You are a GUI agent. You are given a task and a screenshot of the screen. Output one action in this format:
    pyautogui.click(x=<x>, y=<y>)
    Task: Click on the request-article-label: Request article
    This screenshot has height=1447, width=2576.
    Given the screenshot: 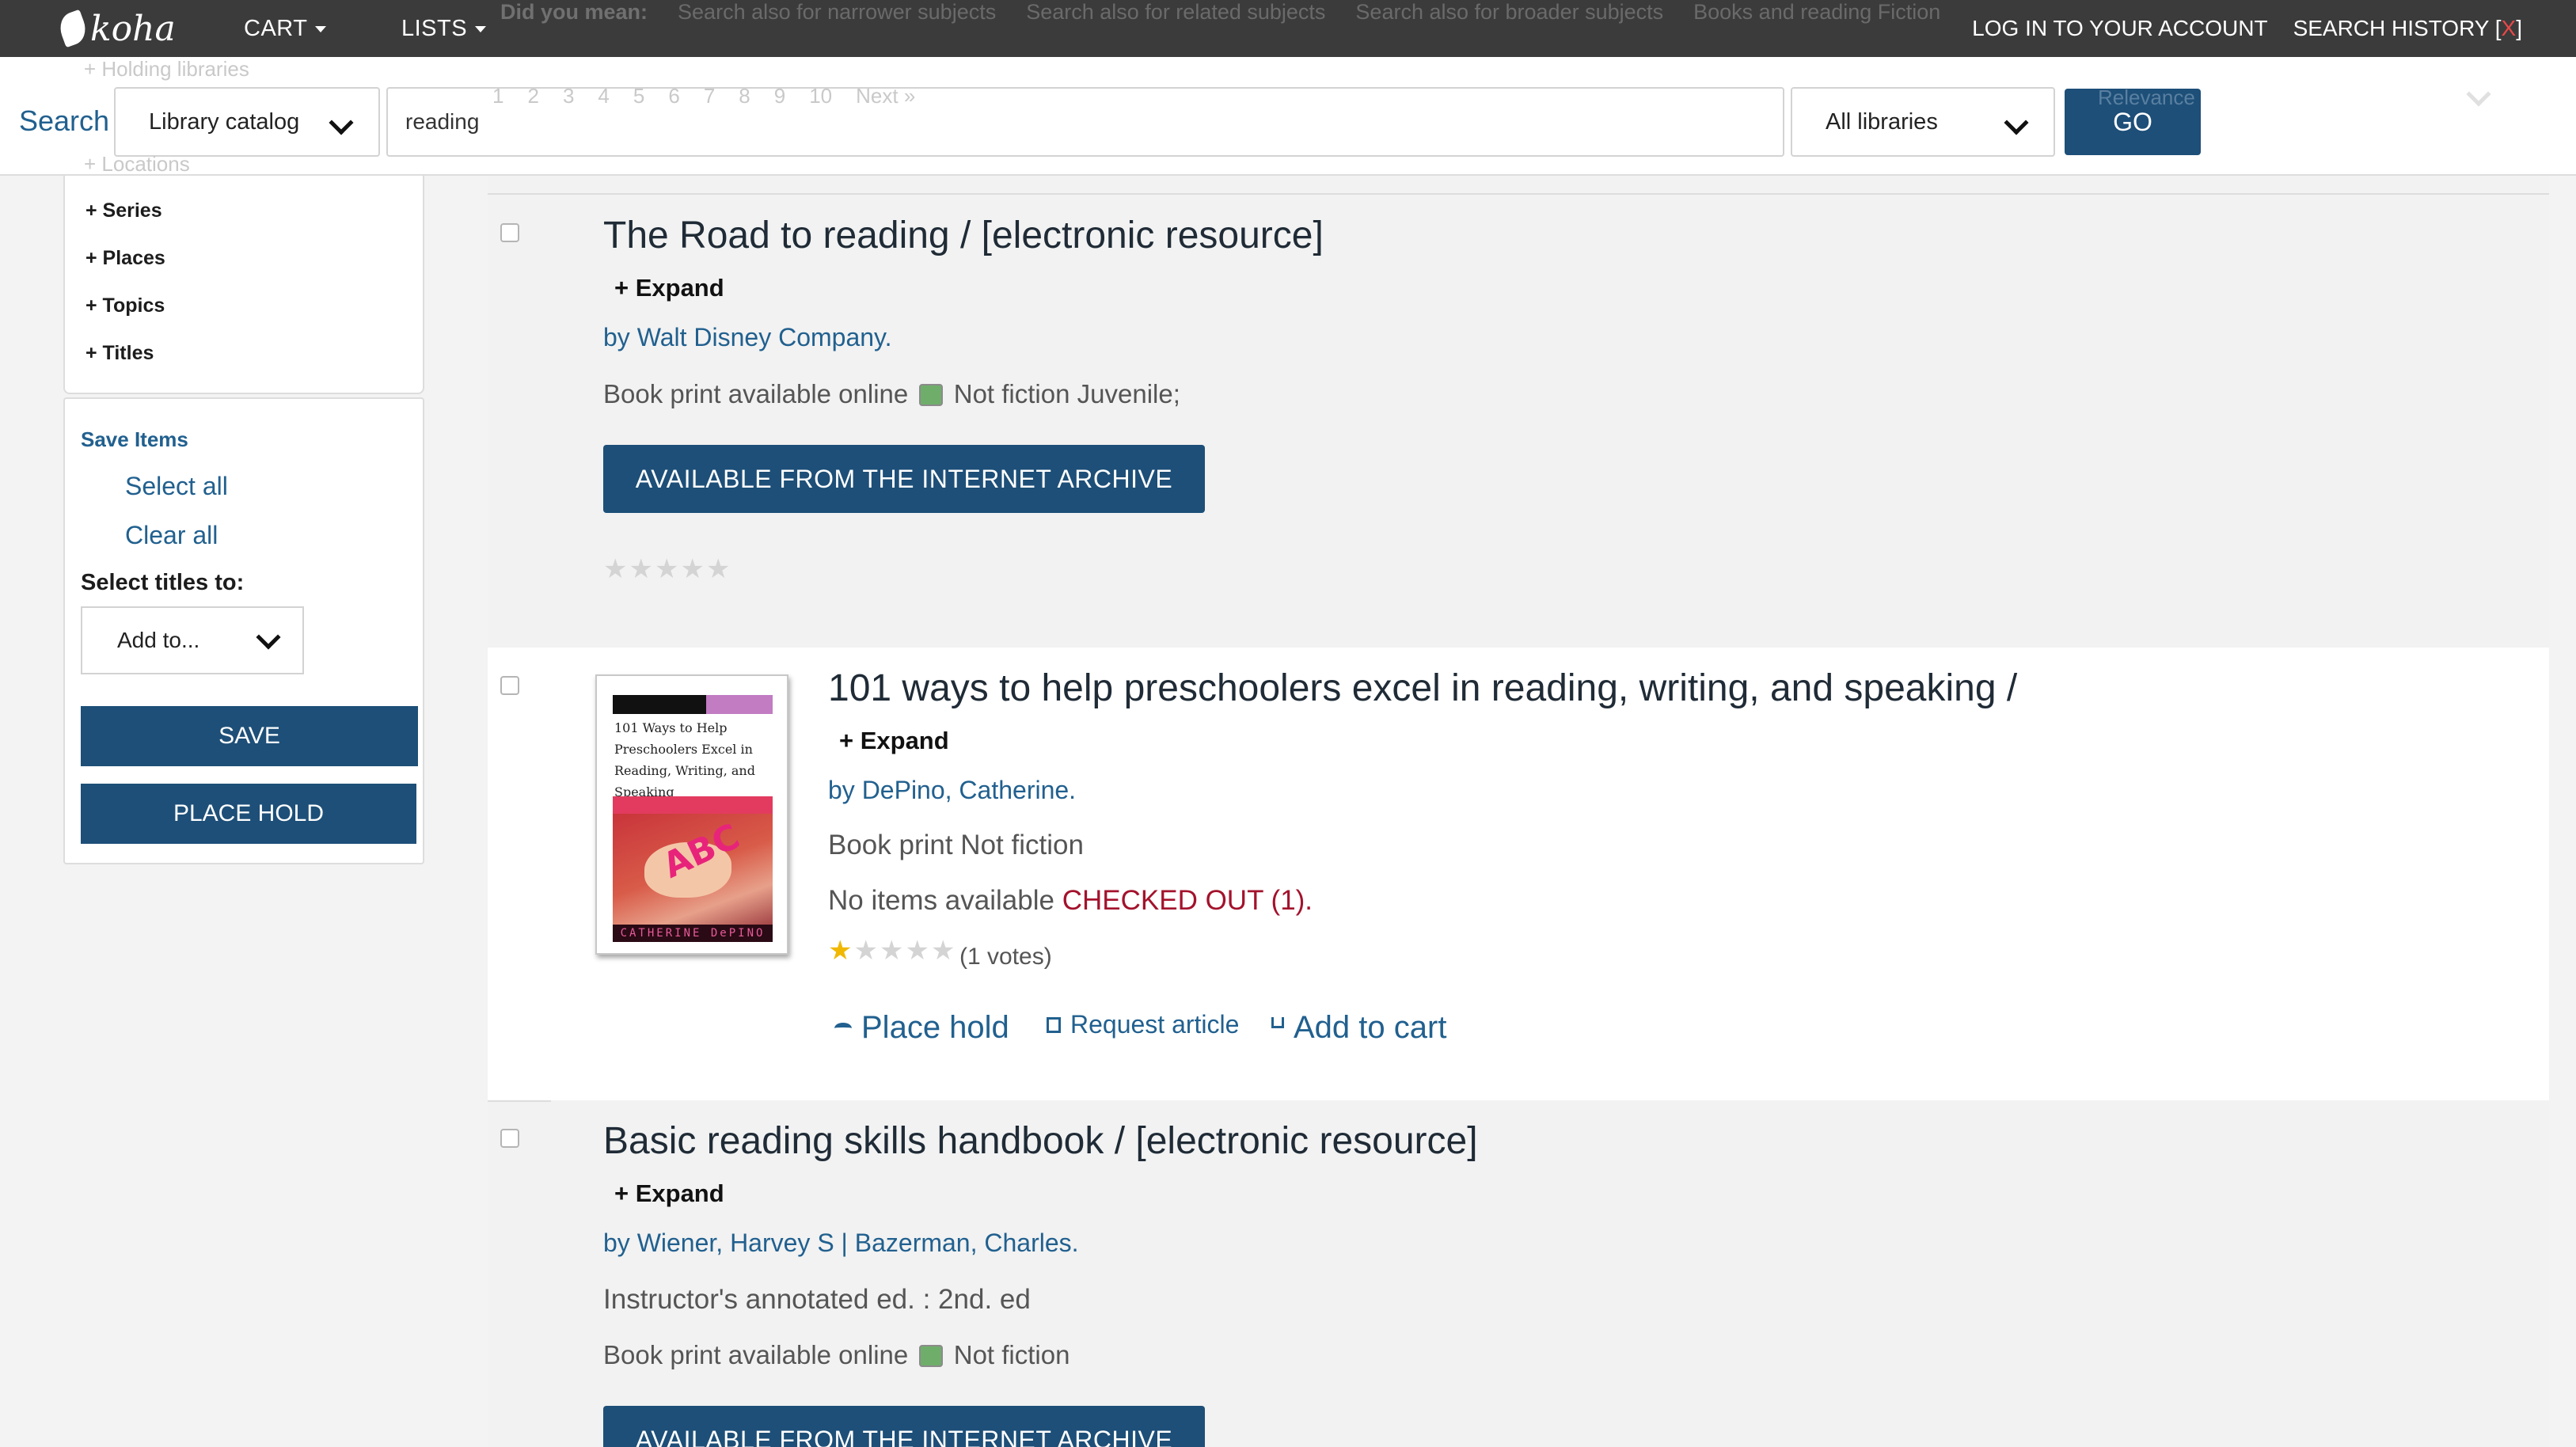 What is the action you would take?
    pyautogui.click(x=1155, y=1024)
    